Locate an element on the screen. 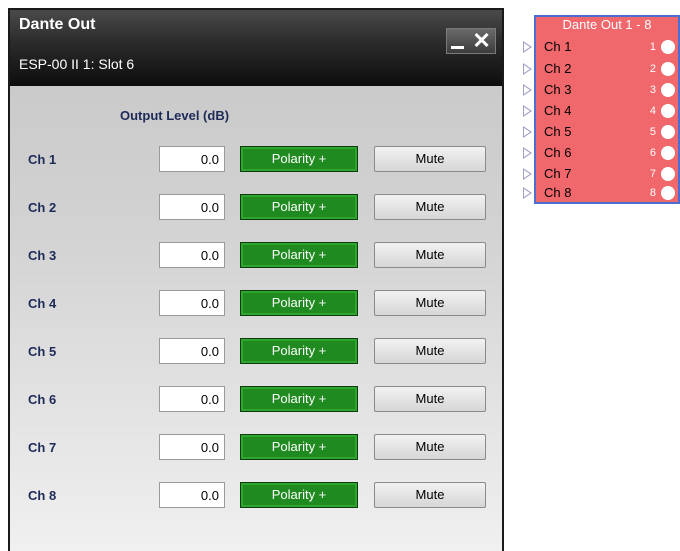  pin-number: 6 is located at coordinates (652, 153).